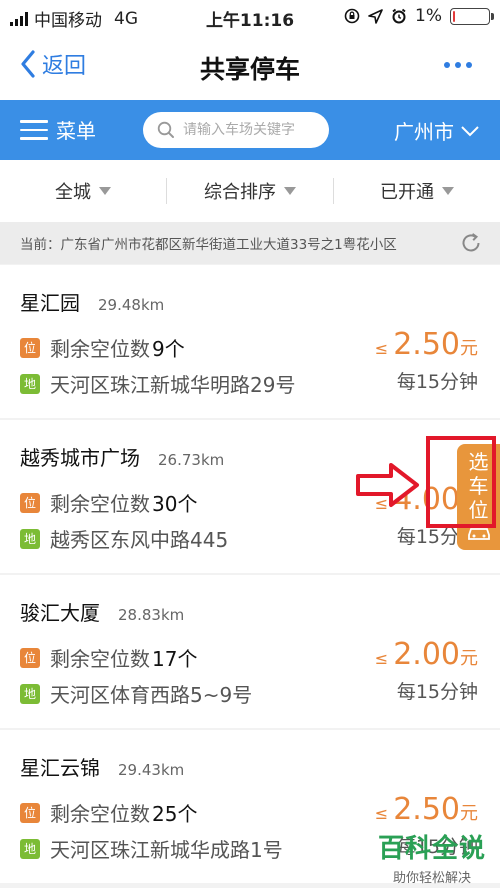 The width and height of the screenshot is (500, 888). I want to click on spaces-row: 位剩余空位数 30个, so click(108, 502).